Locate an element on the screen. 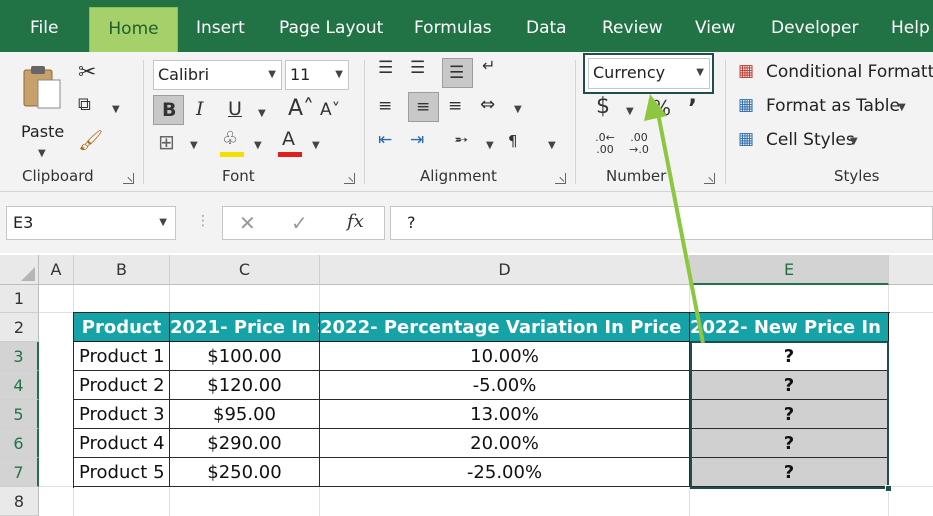  number-format-select: Currency ▼ is located at coordinates (649, 73).